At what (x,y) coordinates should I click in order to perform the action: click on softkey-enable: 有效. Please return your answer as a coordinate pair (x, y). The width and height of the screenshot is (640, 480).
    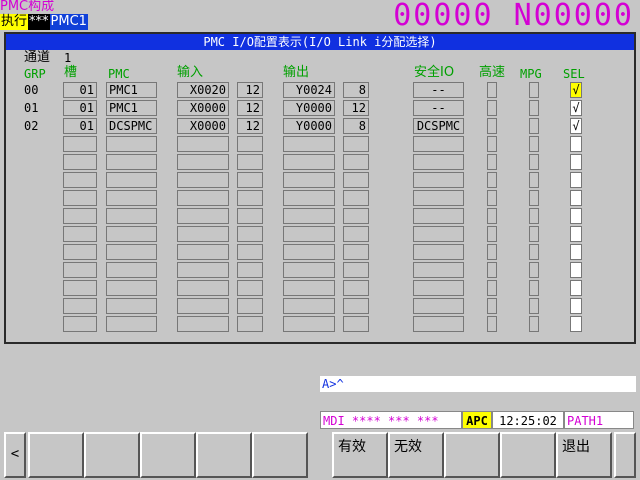
    Looking at the image, I should click on (360, 455).